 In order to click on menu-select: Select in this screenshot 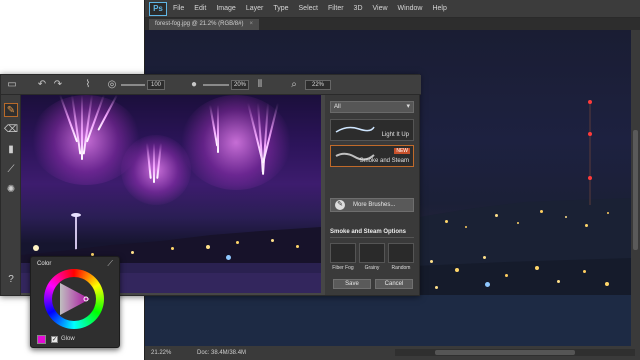, I will do `click(308, 8)`.